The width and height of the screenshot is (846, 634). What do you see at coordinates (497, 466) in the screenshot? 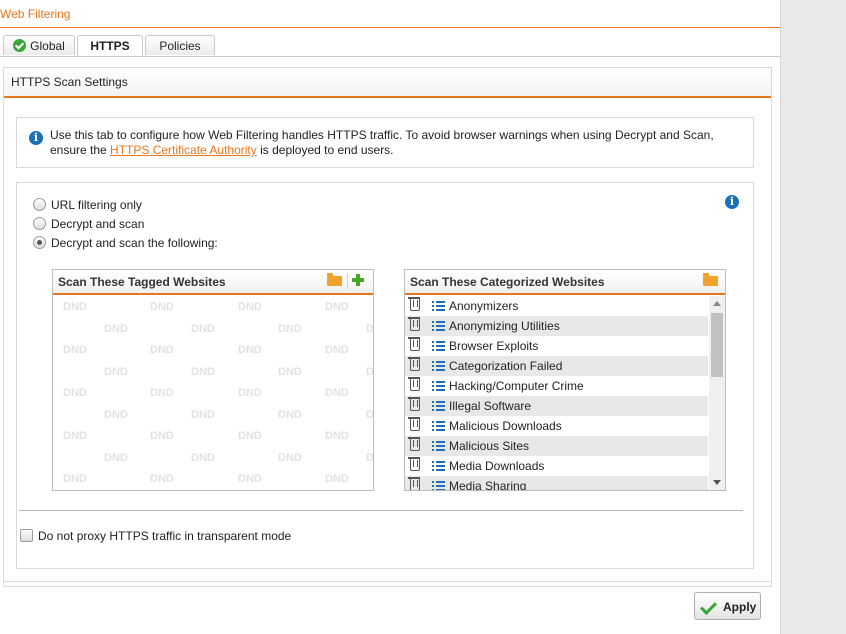
I see `category-label: Media Downloads` at bounding box center [497, 466].